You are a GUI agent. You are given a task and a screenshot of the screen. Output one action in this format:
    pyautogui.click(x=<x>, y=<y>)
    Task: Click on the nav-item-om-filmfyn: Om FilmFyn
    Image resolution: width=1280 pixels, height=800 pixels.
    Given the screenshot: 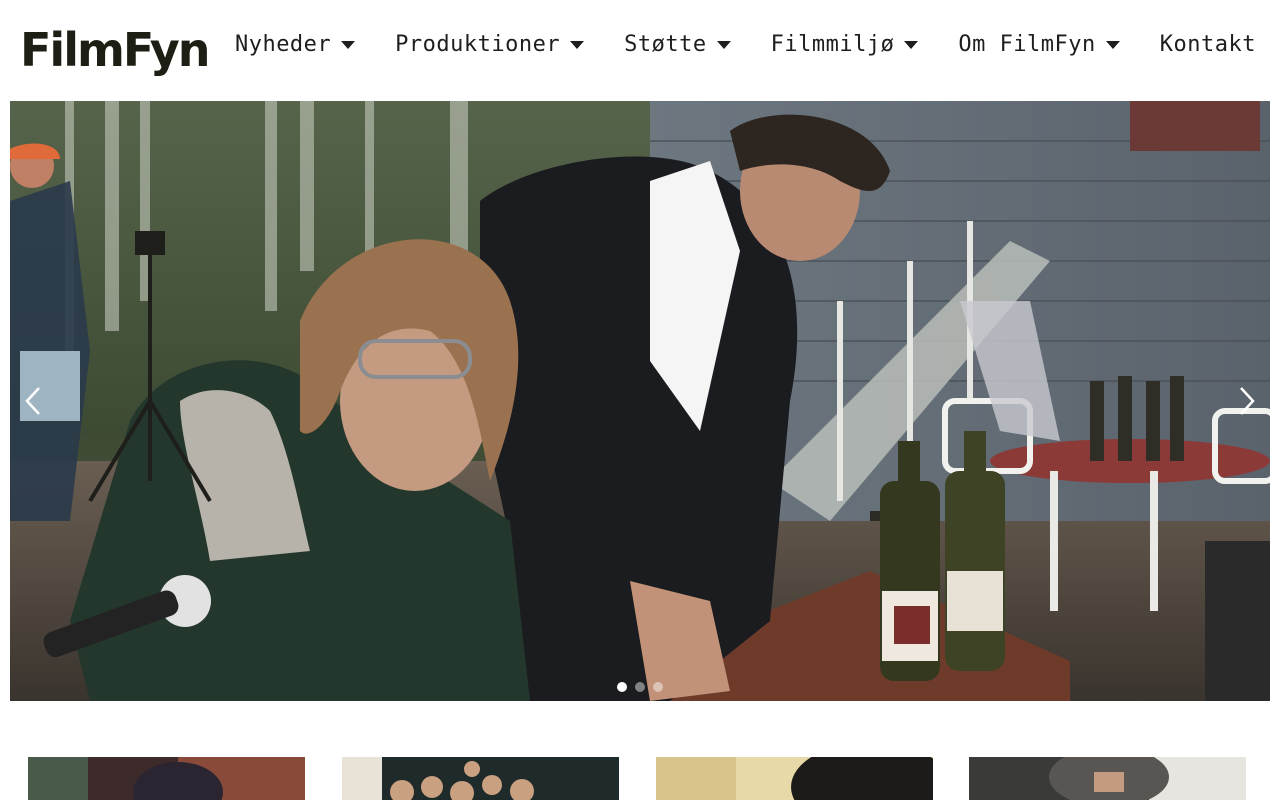 What is the action you would take?
    pyautogui.click(x=1039, y=44)
    